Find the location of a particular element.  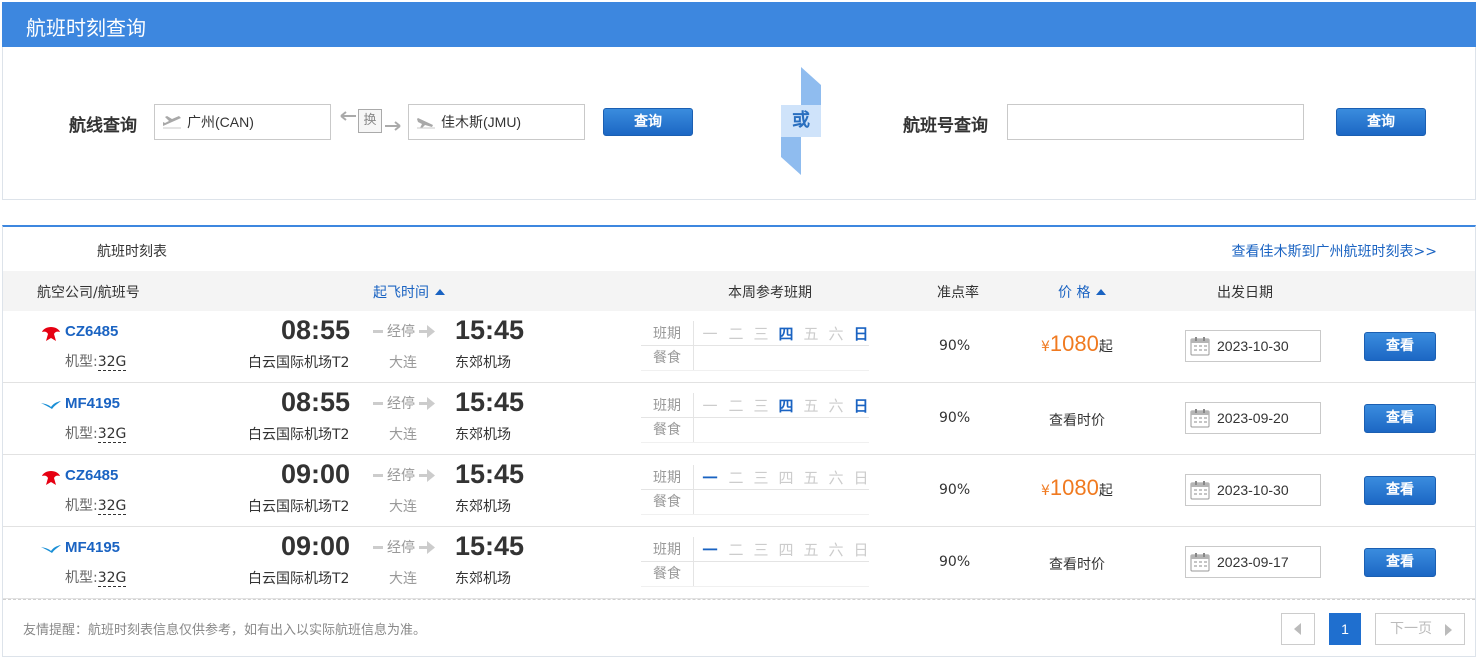

departure-date-input: 2023-09-20 is located at coordinates (1253, 418).